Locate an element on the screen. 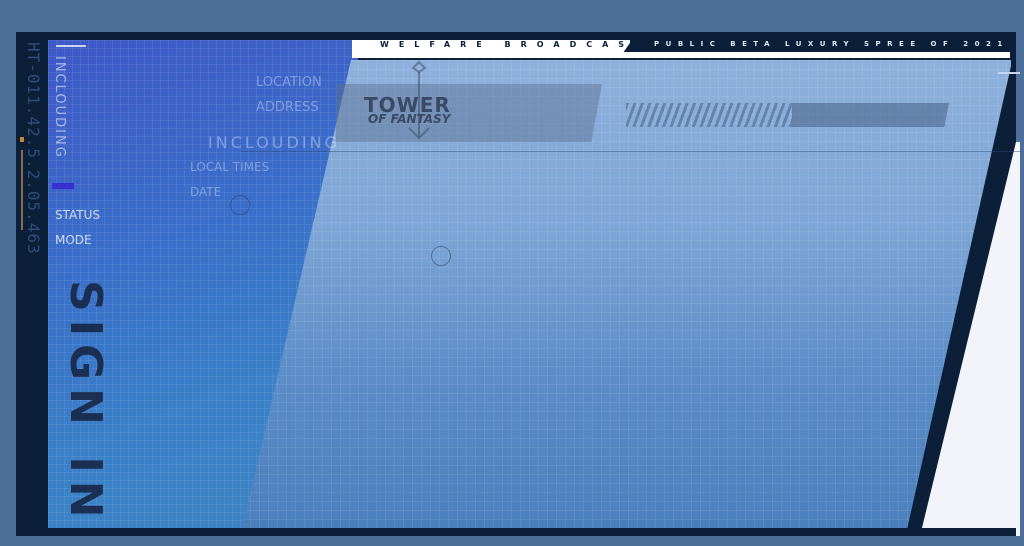 The width and height of the screenshot is (1024, 546). sign-in-title: SIGN IN is located at coordinates (85, 403).